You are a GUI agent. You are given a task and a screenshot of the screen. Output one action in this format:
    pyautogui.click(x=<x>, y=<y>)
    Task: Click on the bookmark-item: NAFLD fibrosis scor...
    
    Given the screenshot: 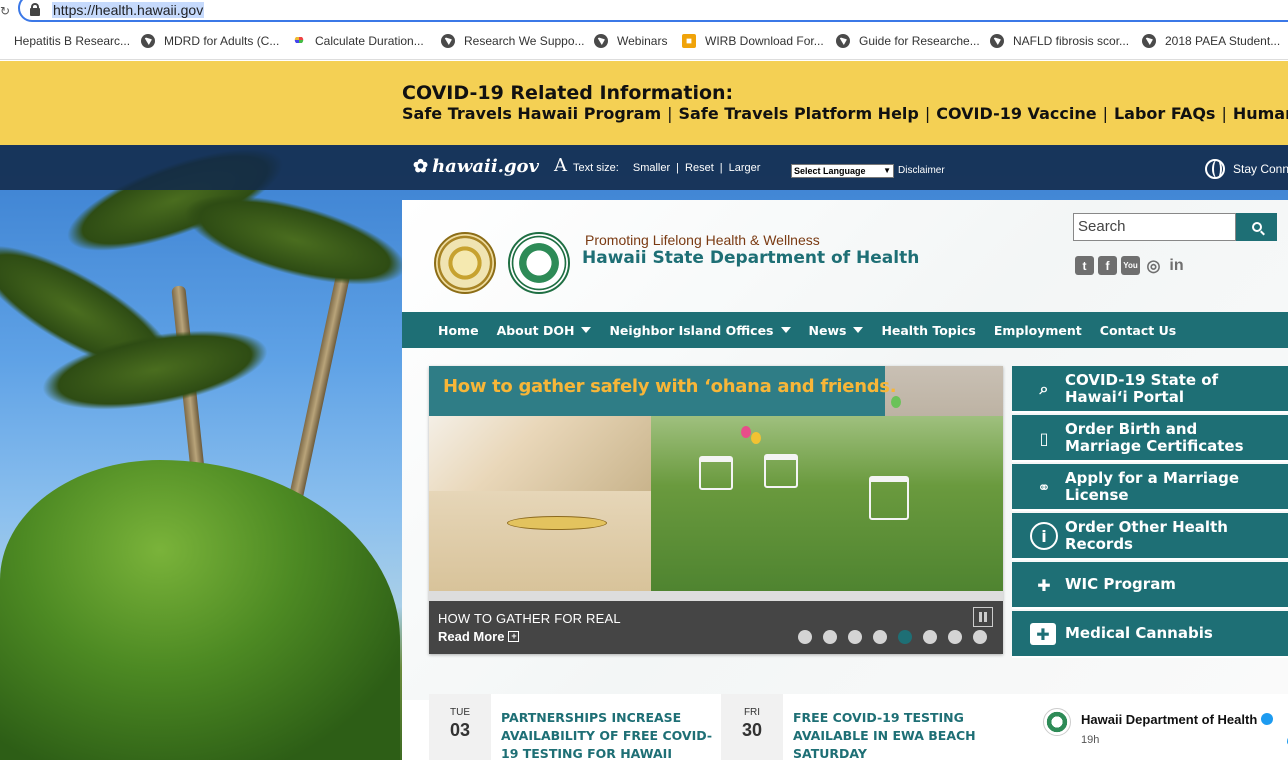 What is the action you would take?
    pyautogui.click(x=1059, y=41)
    